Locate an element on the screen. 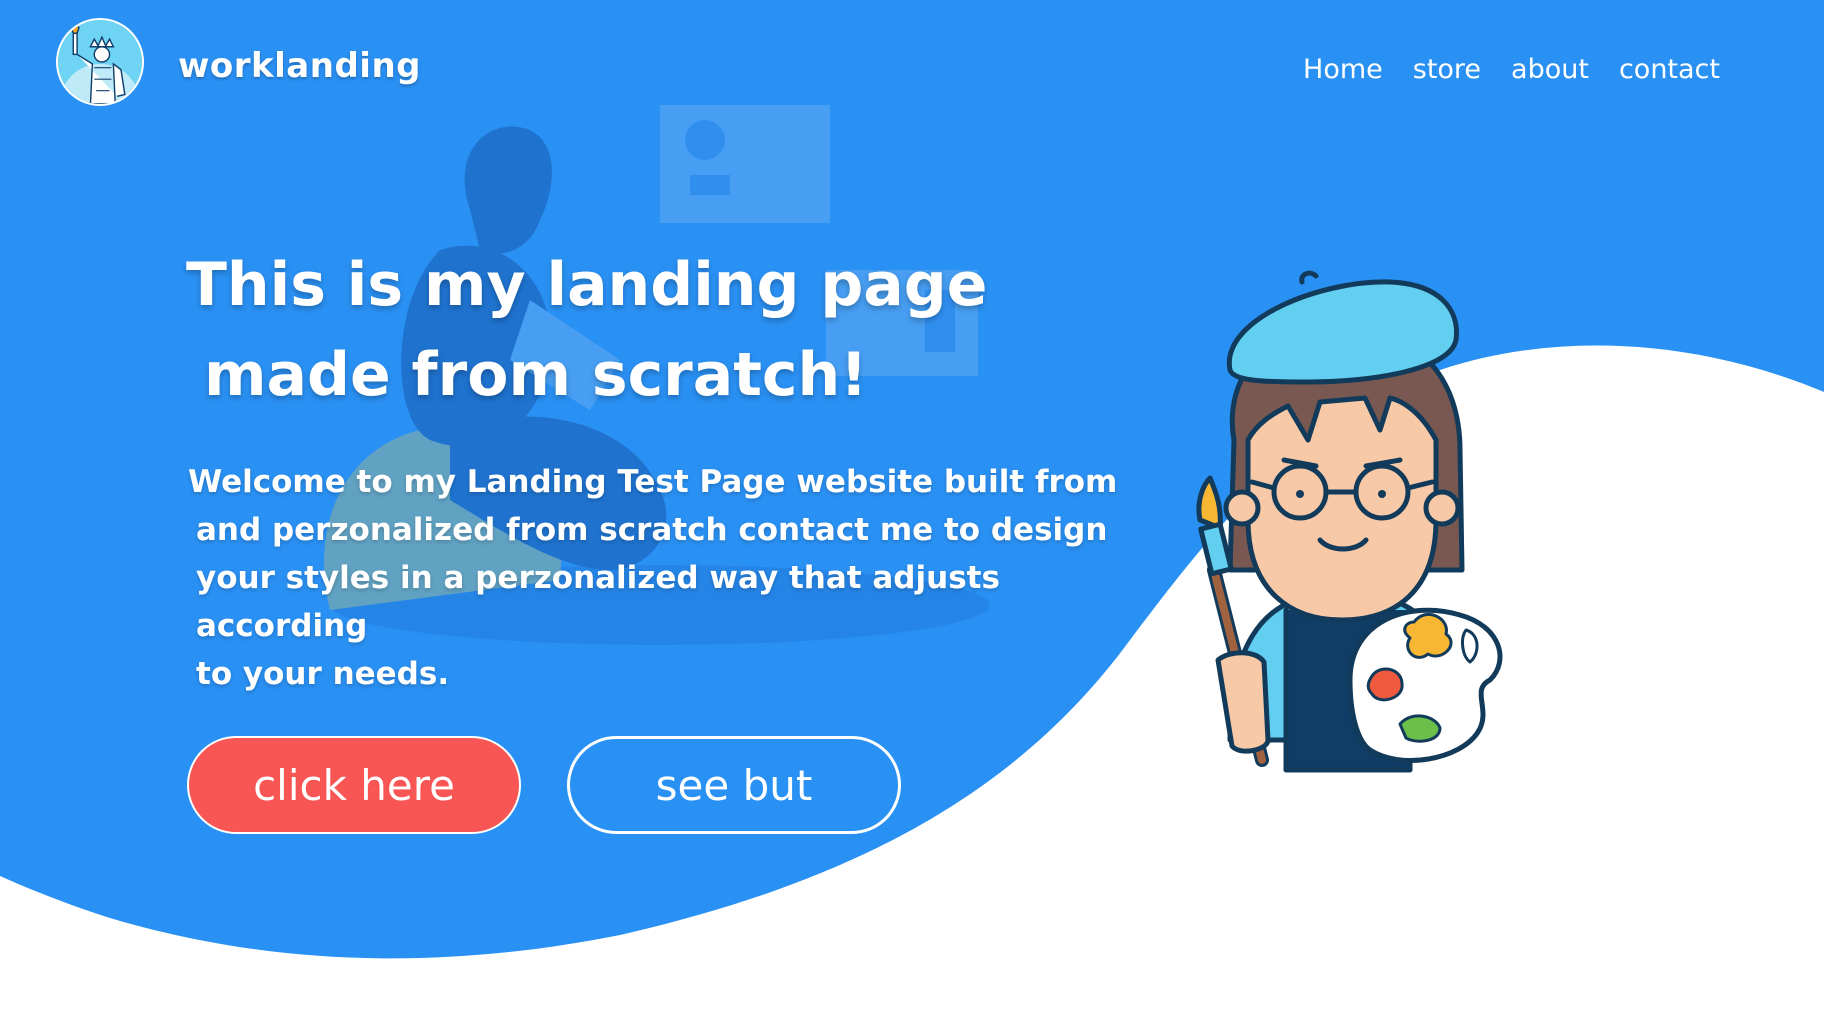  see-but-button: see but is located at coordinates (734, 785).